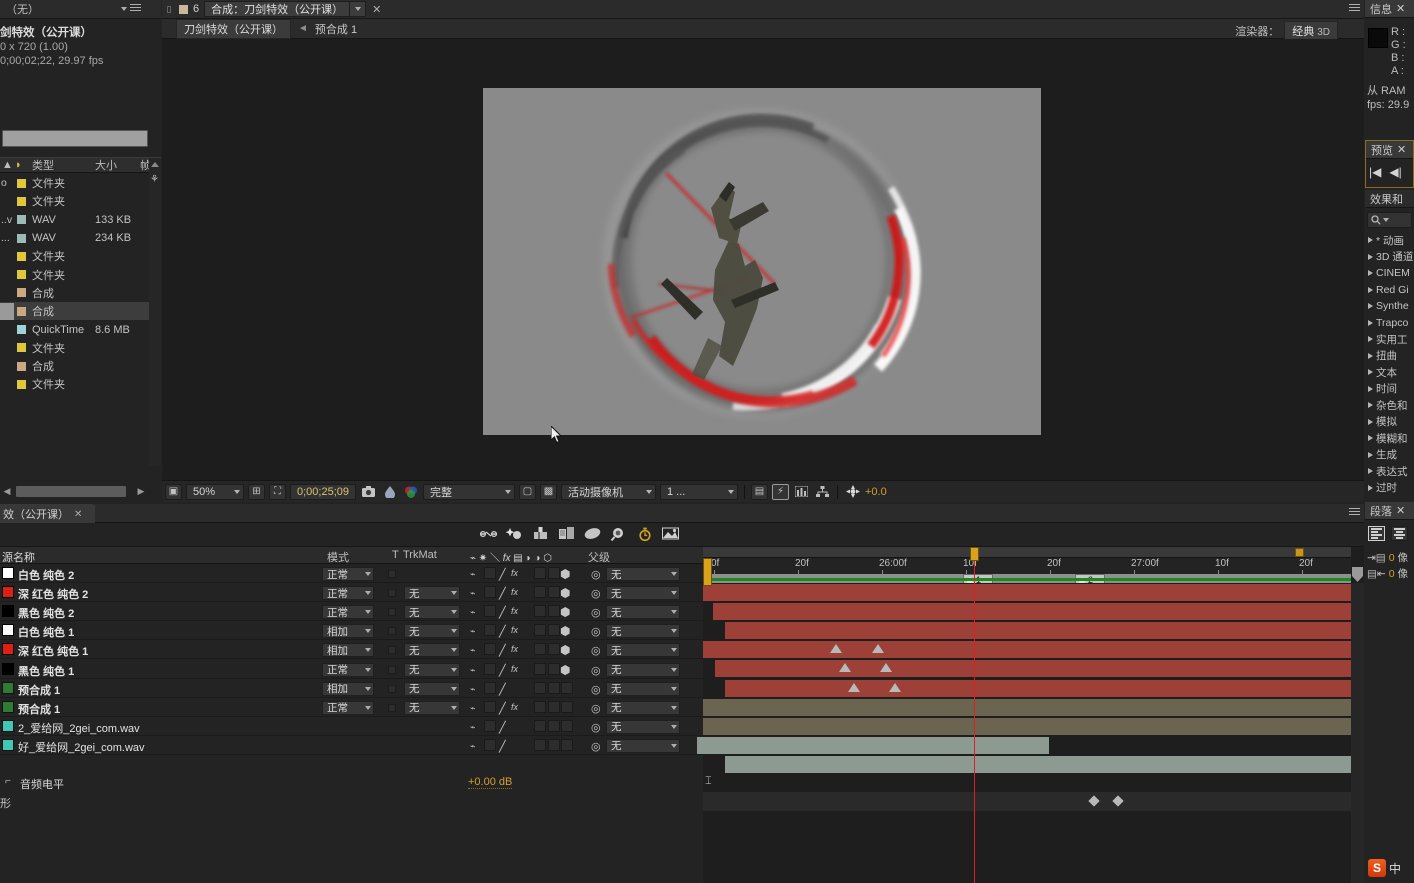 The width and height of the screenshot is (1414, 883). I want to click on layer-3d-switch: ⬢, so click(565, 631).